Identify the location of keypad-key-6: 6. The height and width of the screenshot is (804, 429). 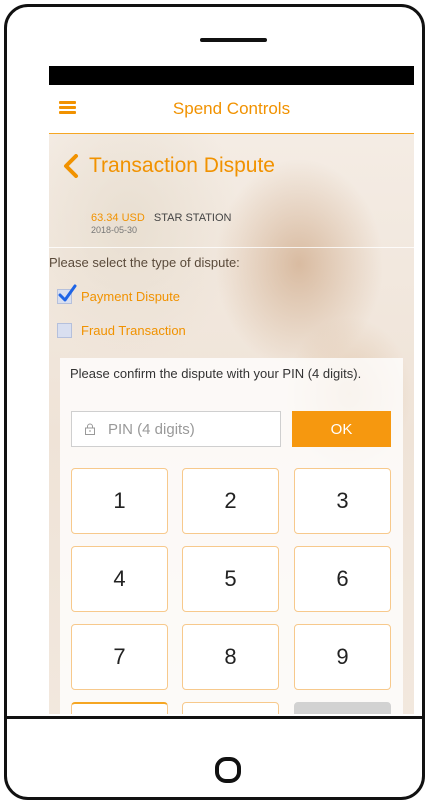
(342, 579).